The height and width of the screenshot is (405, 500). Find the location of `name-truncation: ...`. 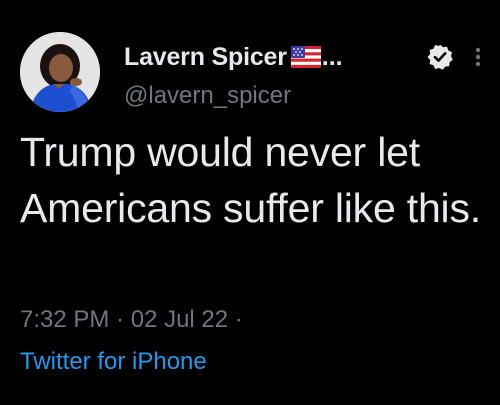

name-truncation: ... is located at coordinates (332, 56).